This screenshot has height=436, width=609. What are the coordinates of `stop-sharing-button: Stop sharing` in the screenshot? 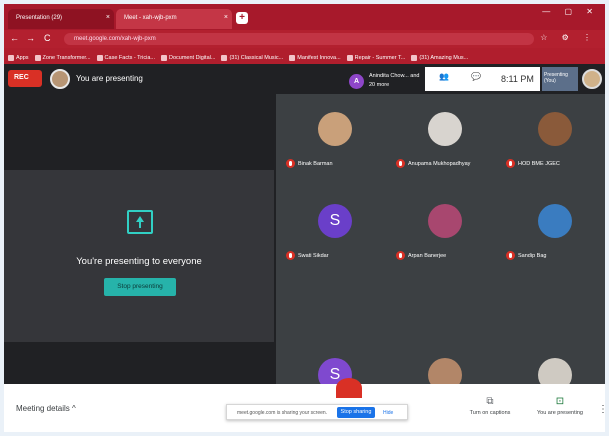 It's located at (356, 412).